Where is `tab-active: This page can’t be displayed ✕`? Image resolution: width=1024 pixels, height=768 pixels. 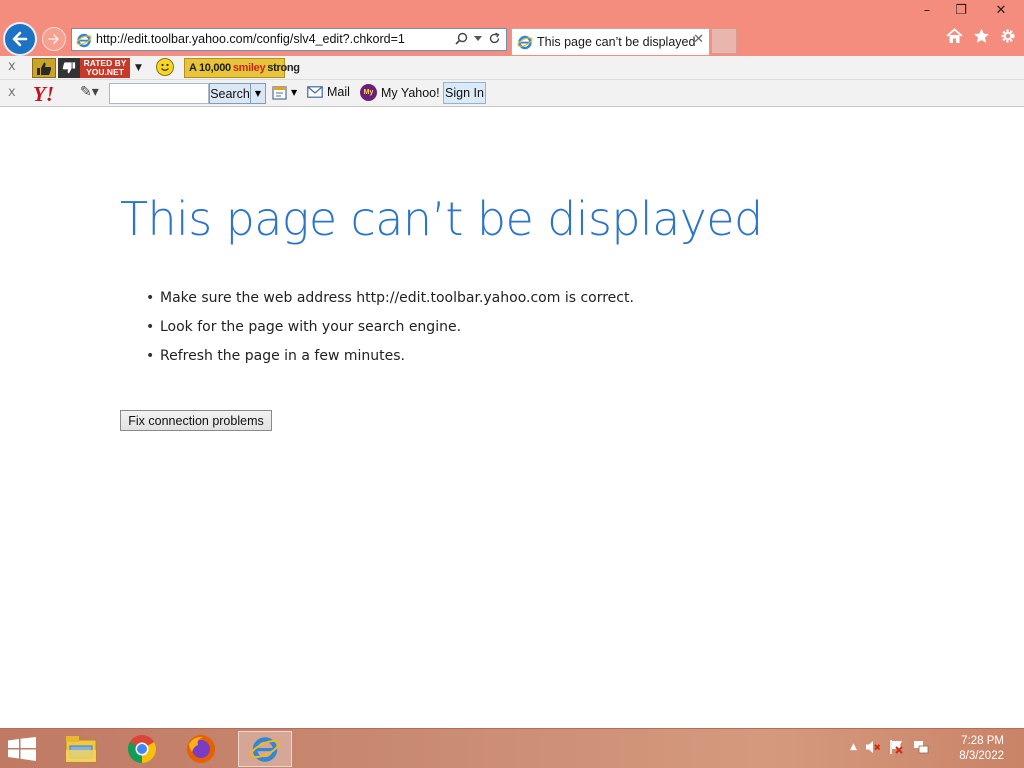
tab-active: This page can’t be displayed ✕ is located at coordinates (610, 41).